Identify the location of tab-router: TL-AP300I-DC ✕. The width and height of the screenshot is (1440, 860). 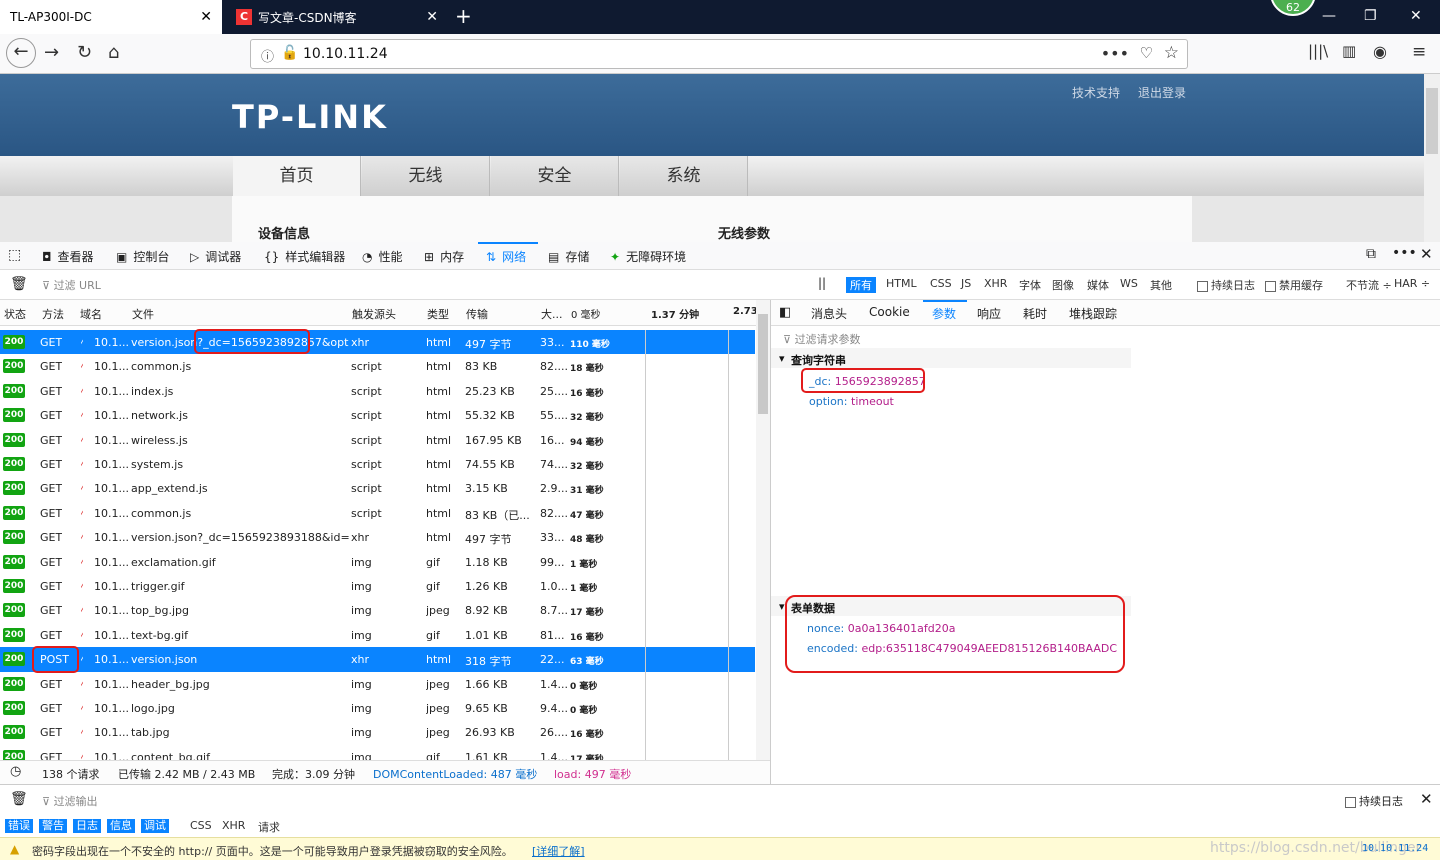
(111, 17).